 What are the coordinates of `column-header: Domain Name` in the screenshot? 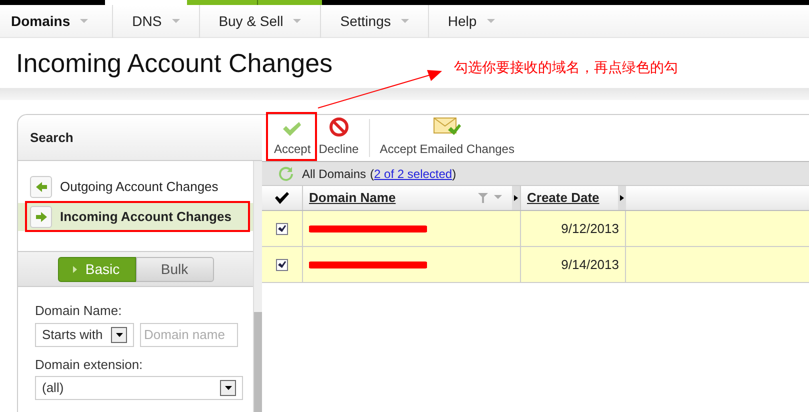 It's located at (352, 198).